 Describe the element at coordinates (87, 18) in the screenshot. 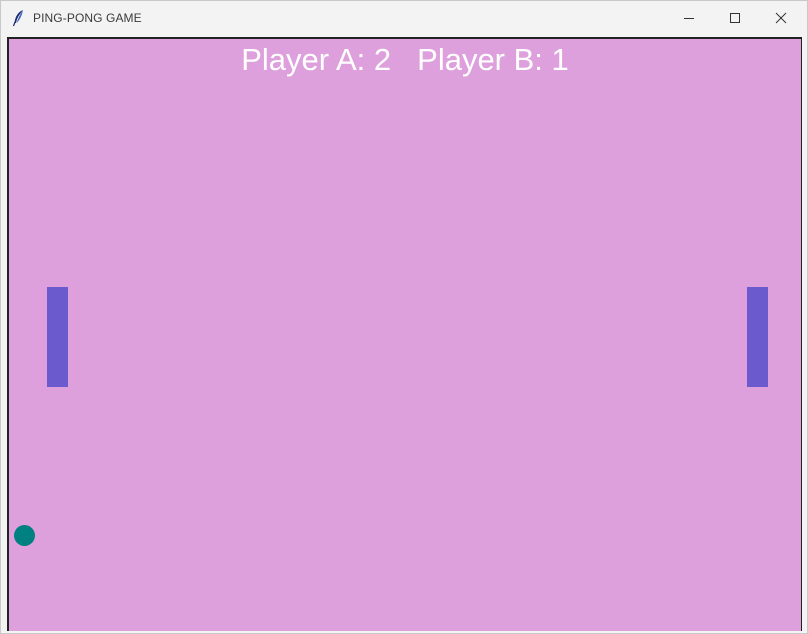

I see `window-title: PING-PONG GAME` at that location.